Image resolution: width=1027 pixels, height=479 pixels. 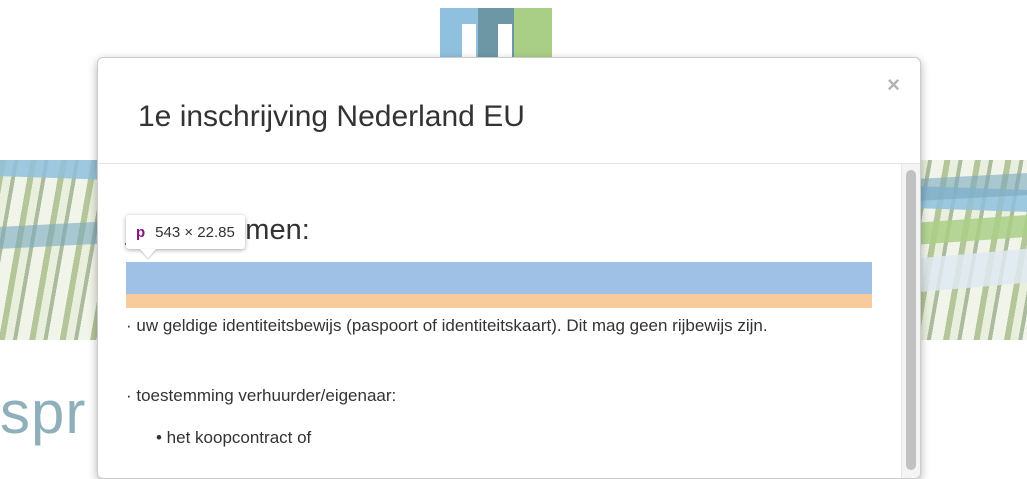 What do you see at coordinates (499, 301) in the screenshot?
I see `devtools-highlight-margin` at bounding box center [499, 301].